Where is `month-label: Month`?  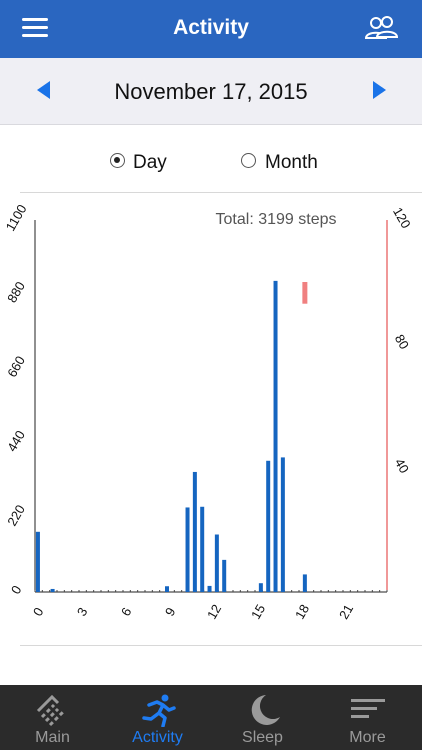 month-label: Month is located at coordinates (291, 162).